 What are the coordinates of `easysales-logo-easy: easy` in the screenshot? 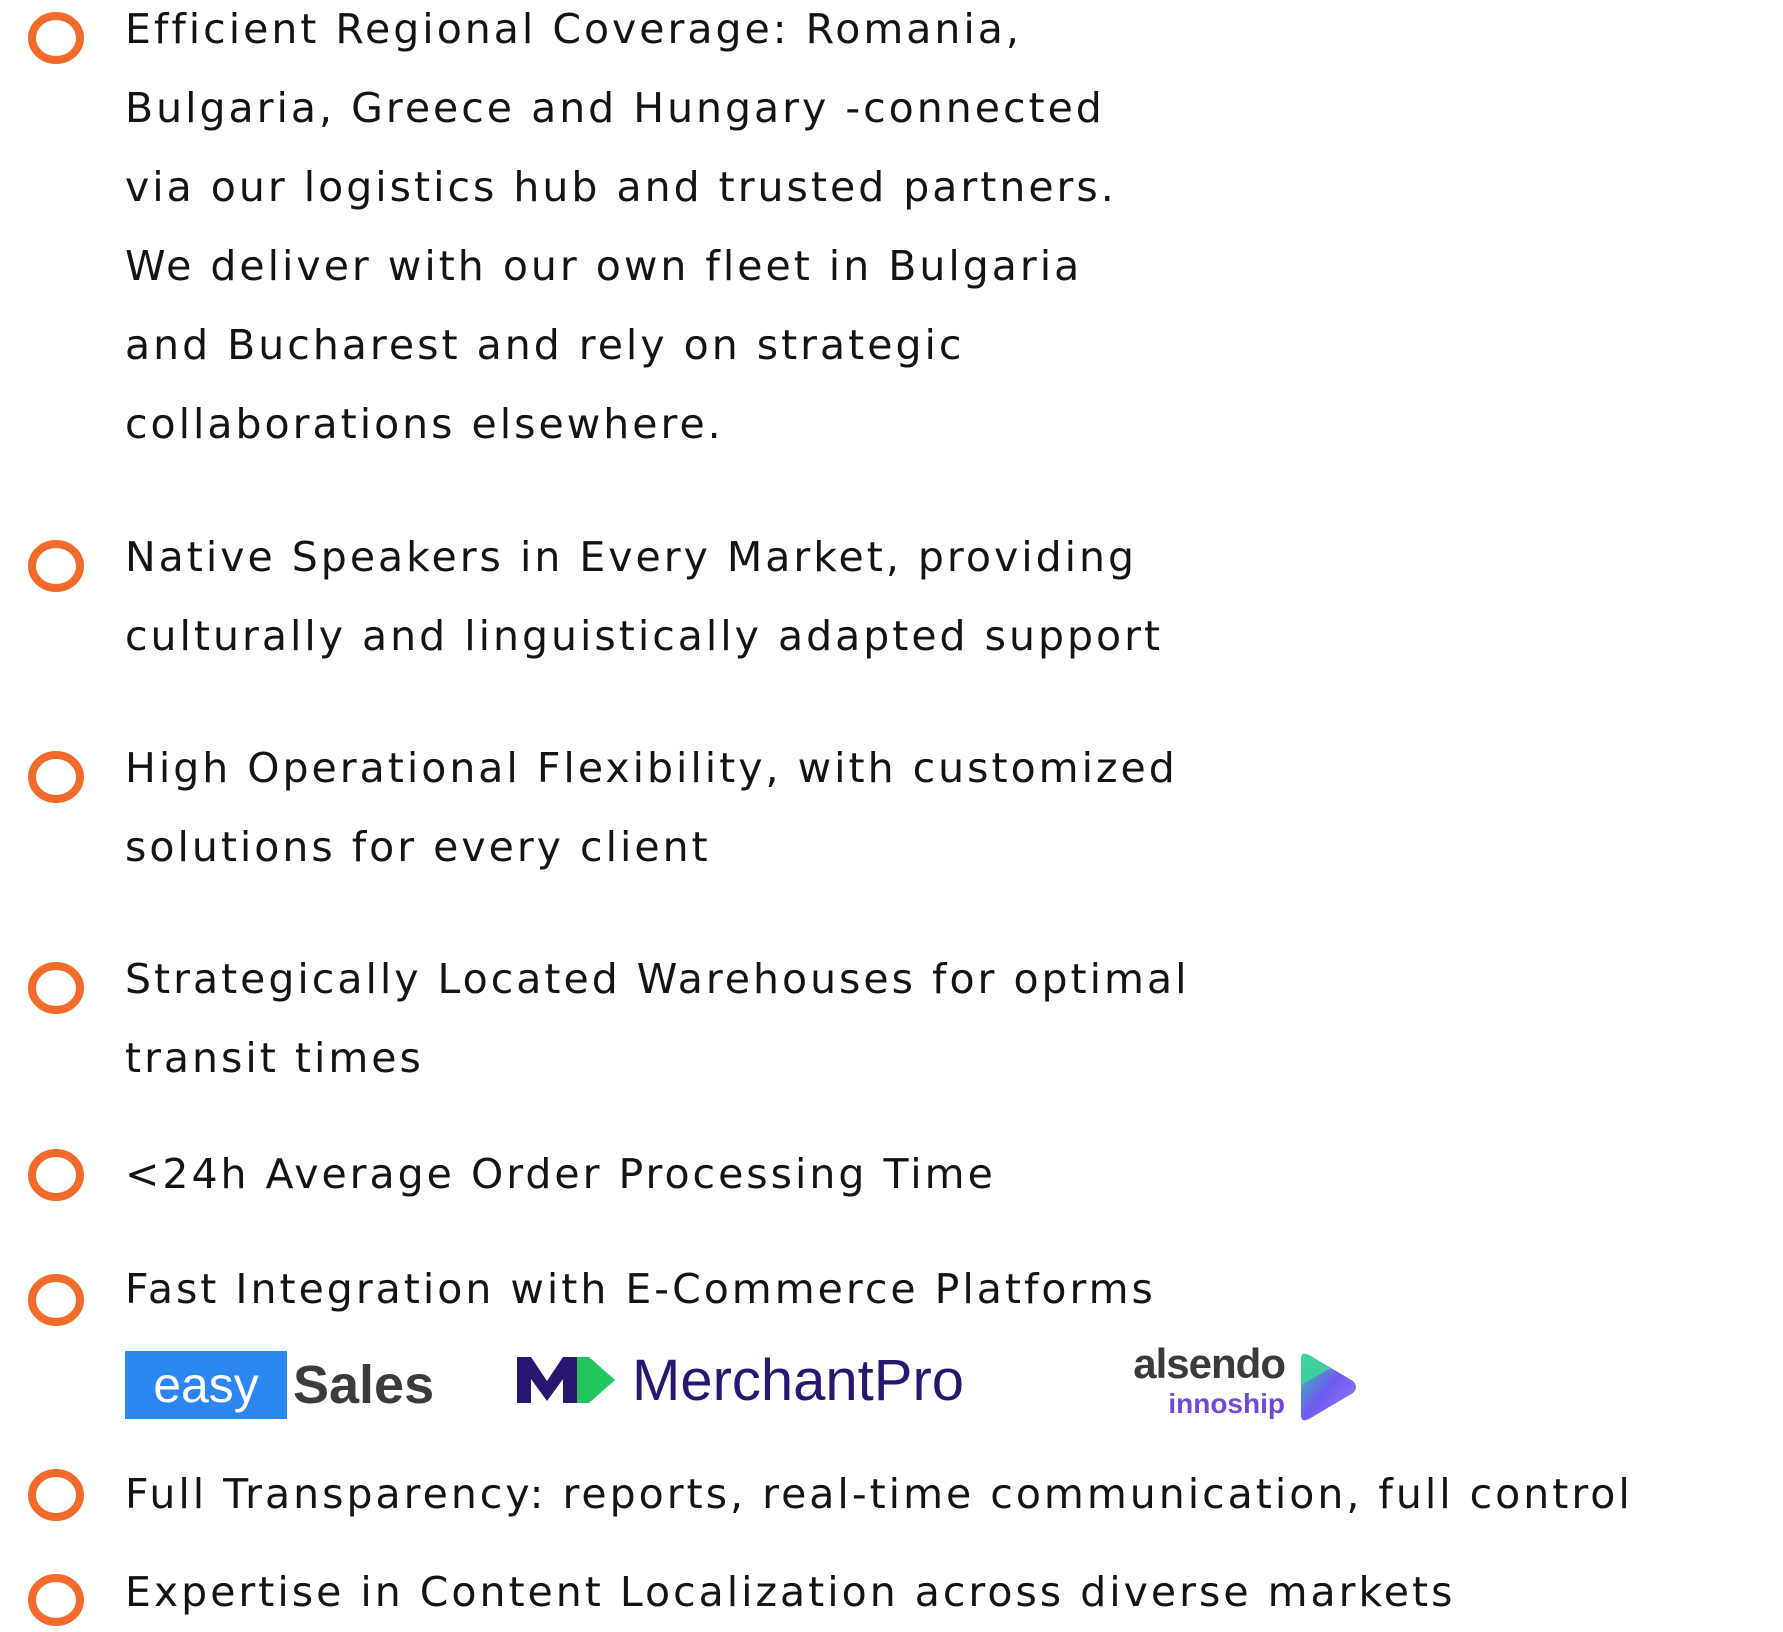 It's located at (206, 1385).